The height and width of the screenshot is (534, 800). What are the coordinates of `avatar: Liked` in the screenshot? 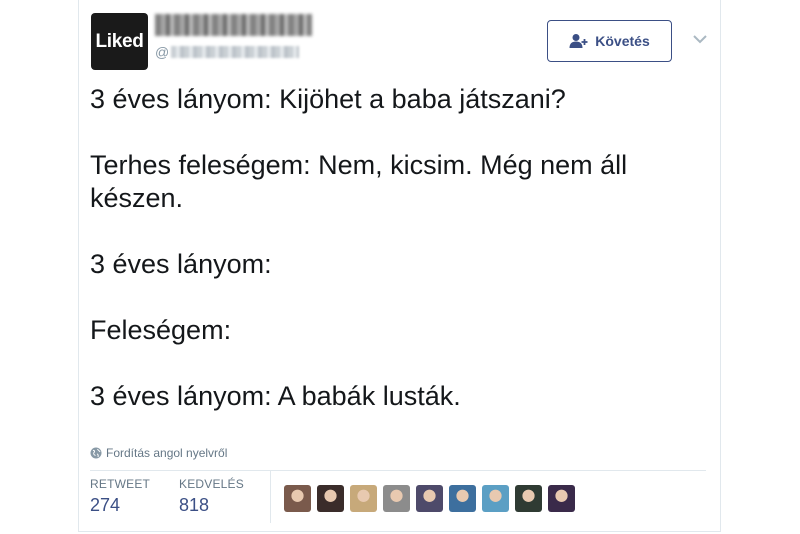 It's located at (119, 41).